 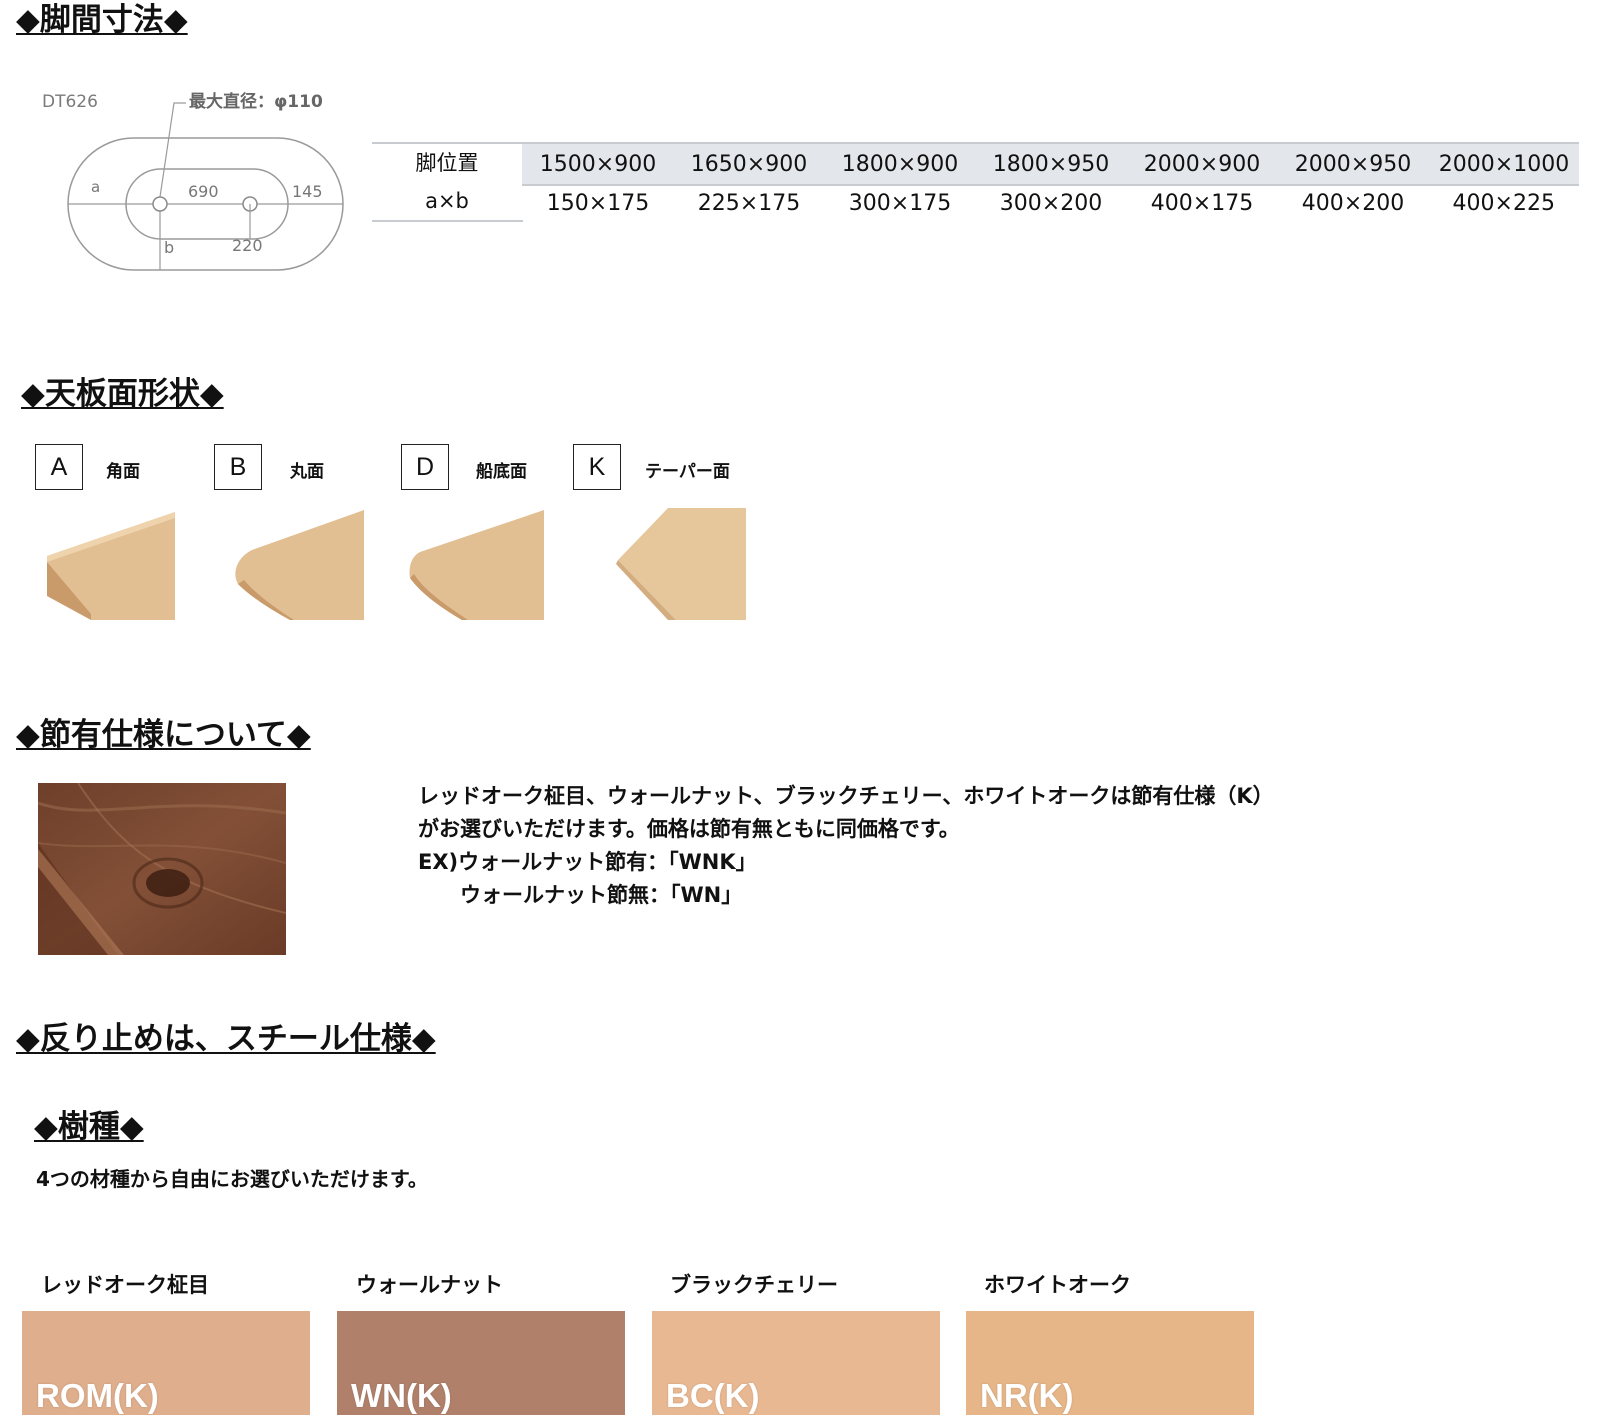 What do you see at coordinates (70, 102) in the screenshot?
I see `model-label: DT626` at bounding box center [70, 102].